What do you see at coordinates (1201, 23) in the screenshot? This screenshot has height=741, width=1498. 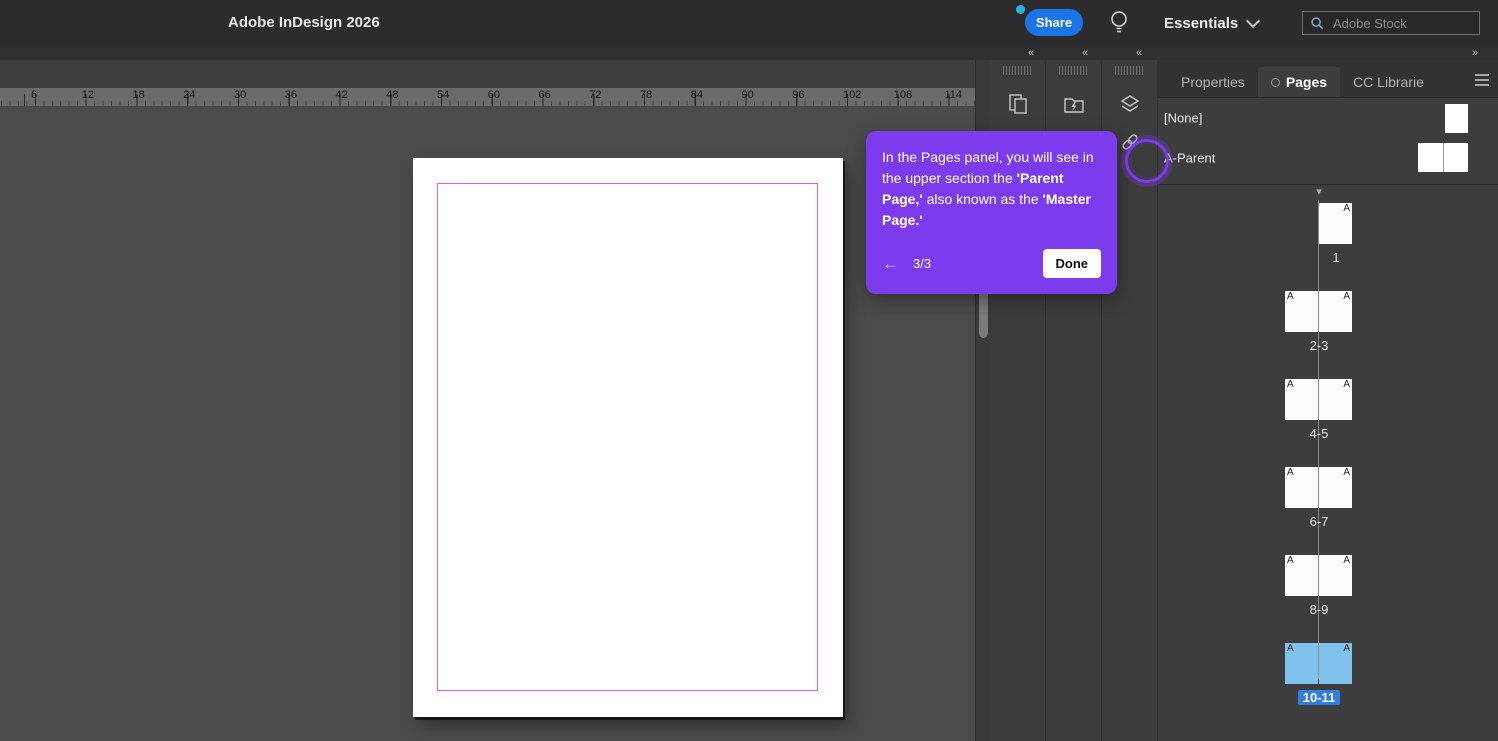 I see `workspace-label: Essentials` at bounding box center [1201, 23].